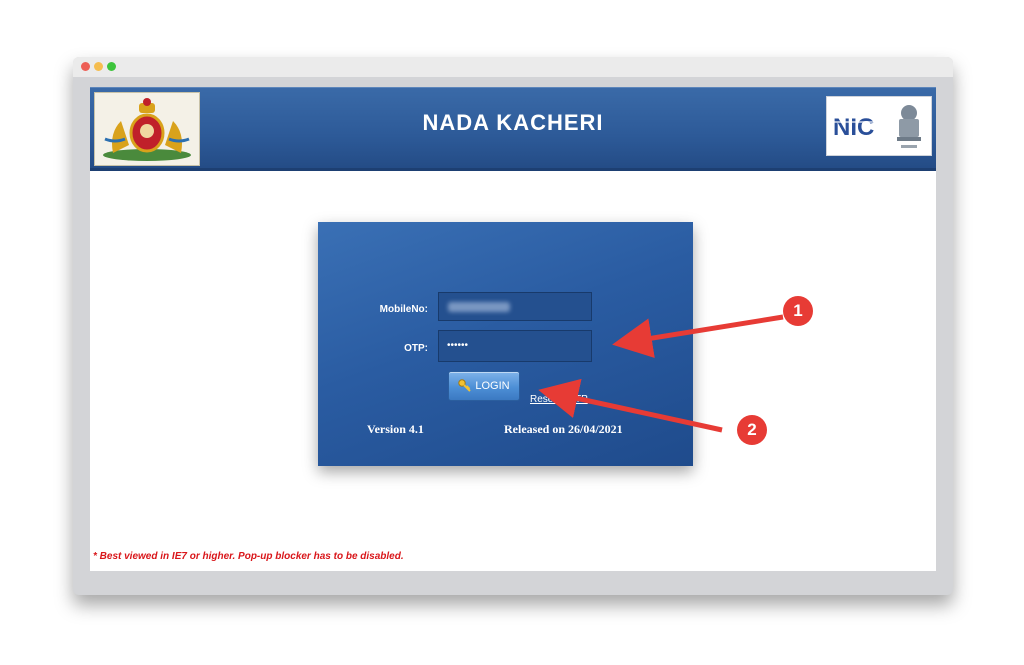 Image resolution: width=1024 pixels, height=665 pixels. What do you see at coordinates (661, 373) in the screenshot?
I see `annotation-arrows` at bounding box center [661, 373].